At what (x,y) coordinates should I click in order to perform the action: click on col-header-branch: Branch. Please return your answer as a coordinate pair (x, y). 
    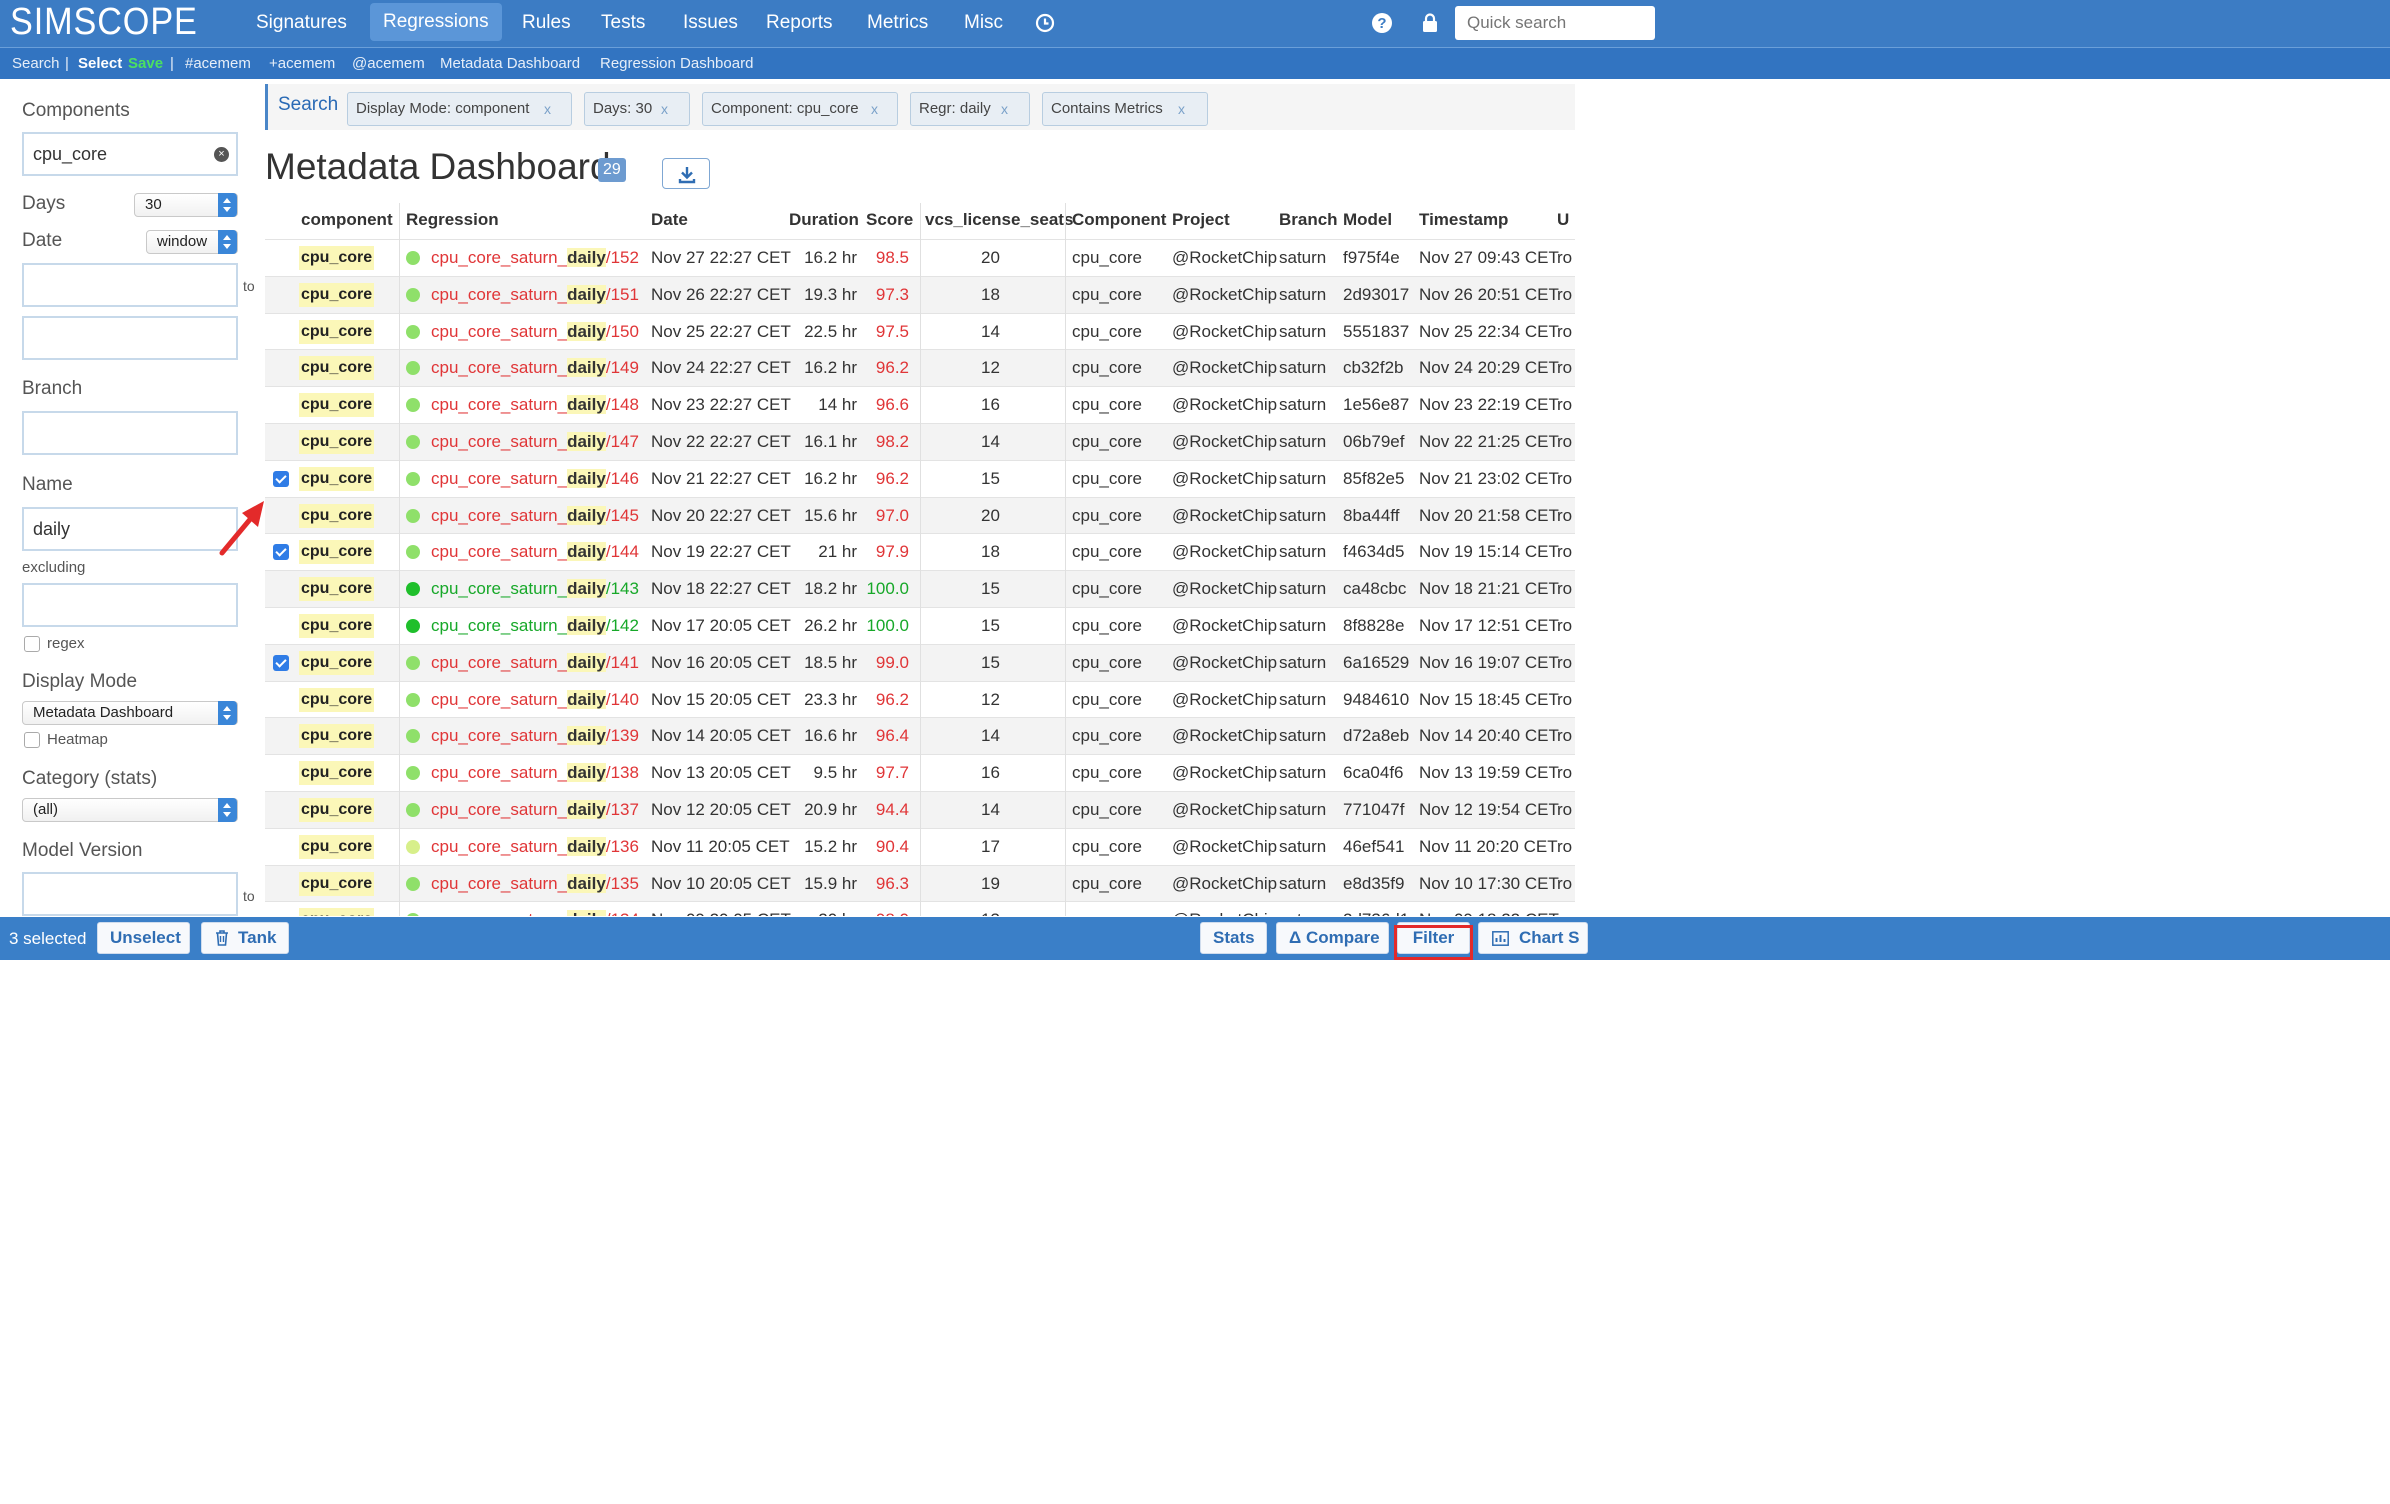
    Looking at the image, I should click on (1308, 220).